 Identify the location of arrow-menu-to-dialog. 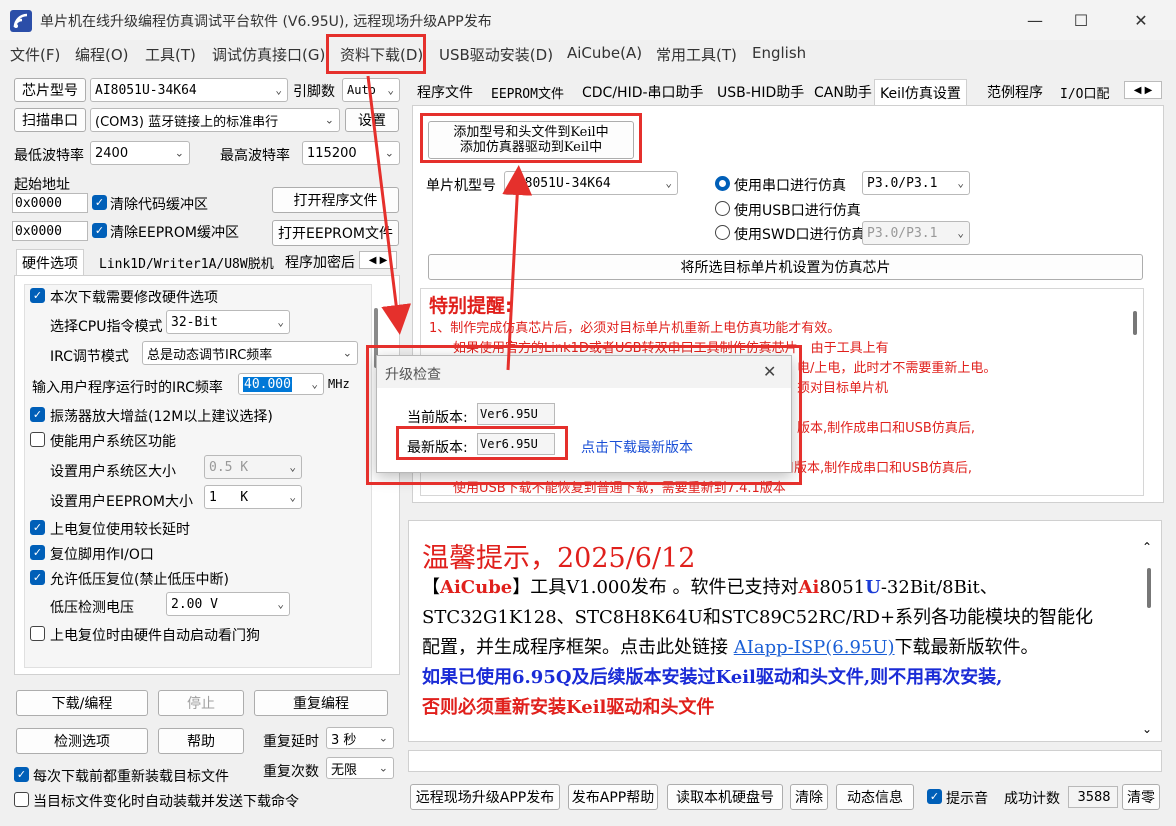
(389, 205).